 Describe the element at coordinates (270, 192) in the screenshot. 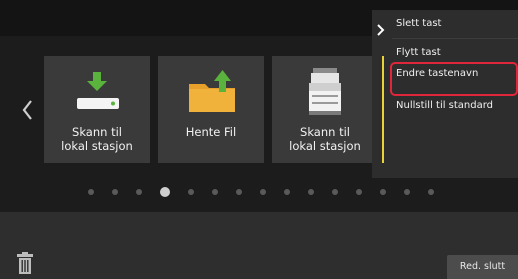

I see `page-indicator` at that location.